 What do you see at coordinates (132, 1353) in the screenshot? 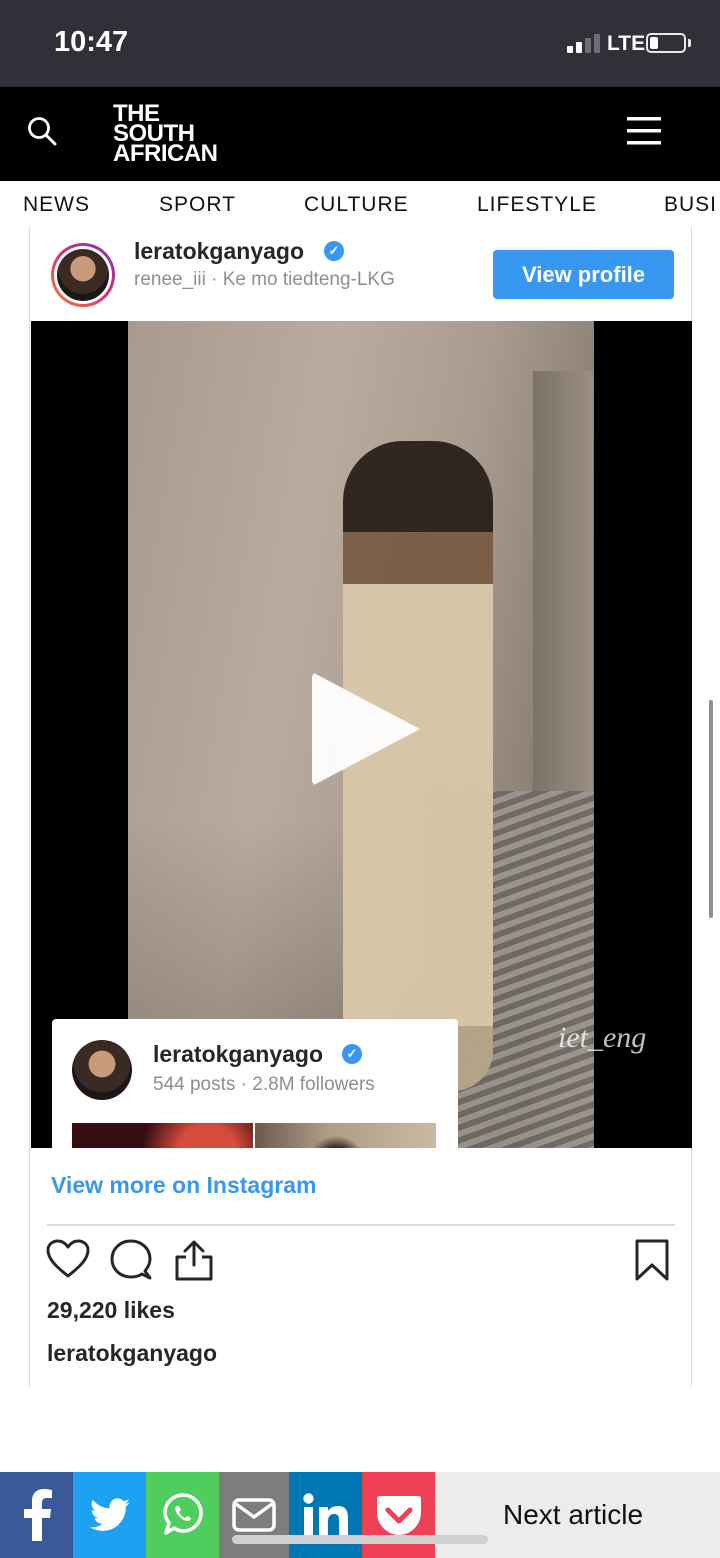
I see `post-owner: leratokganyago` at bounding box center [132, 1353].